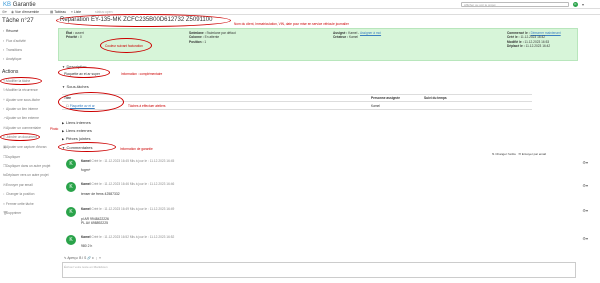 The width and height of the screenshot is (600, 283). What do you see at coordinates (85, 258) in the screenshot?
I see `strikethrough-icon: S` at bounding box center [85, 258].